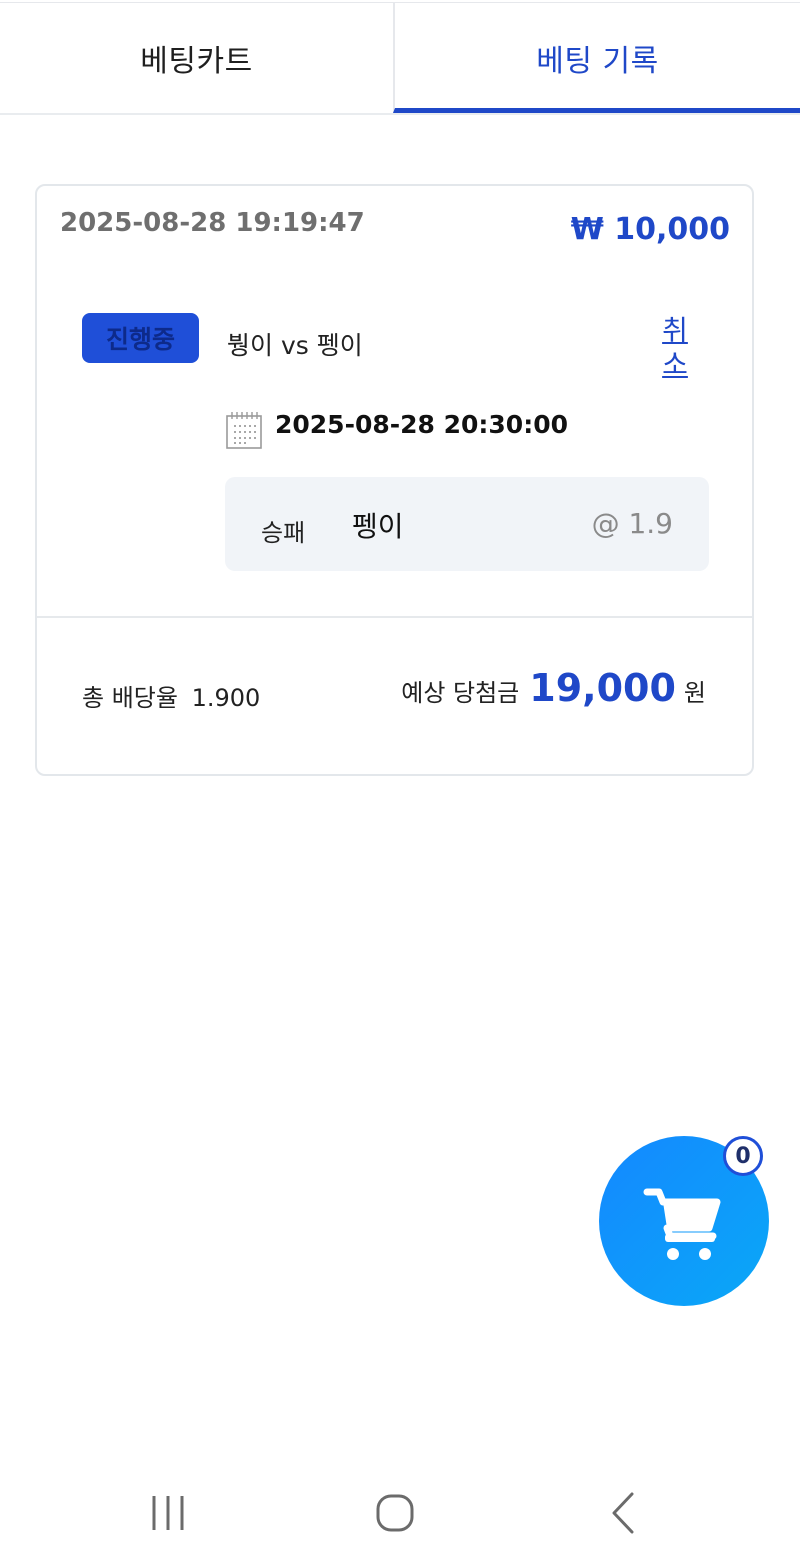 This screenshot has width=800, height=1567. Describe the element at coordinates (743, 1156) in the screenshot. I see `cart-count-badge: 0` at that location.